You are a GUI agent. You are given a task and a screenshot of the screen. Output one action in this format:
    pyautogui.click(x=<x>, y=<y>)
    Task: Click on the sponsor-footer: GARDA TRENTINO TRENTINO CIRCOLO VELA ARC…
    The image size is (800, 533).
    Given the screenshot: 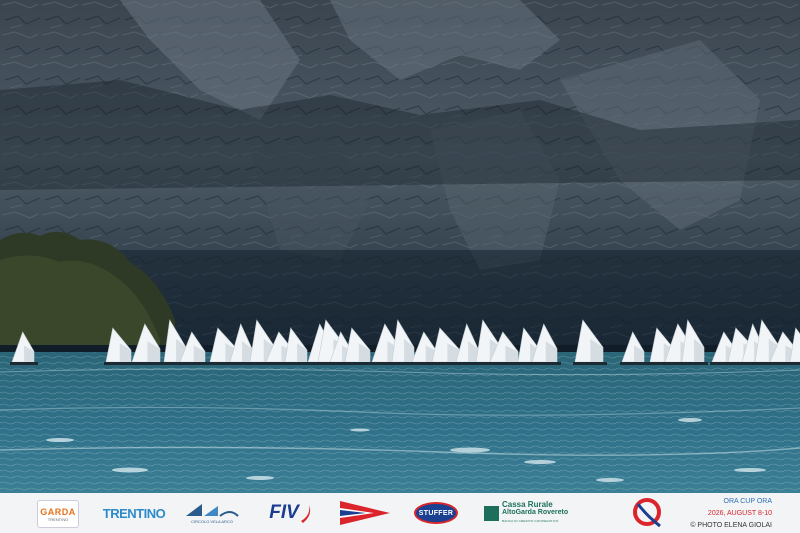 What is the action you would take?
    pyautogui.click(x=400, y=513)
    